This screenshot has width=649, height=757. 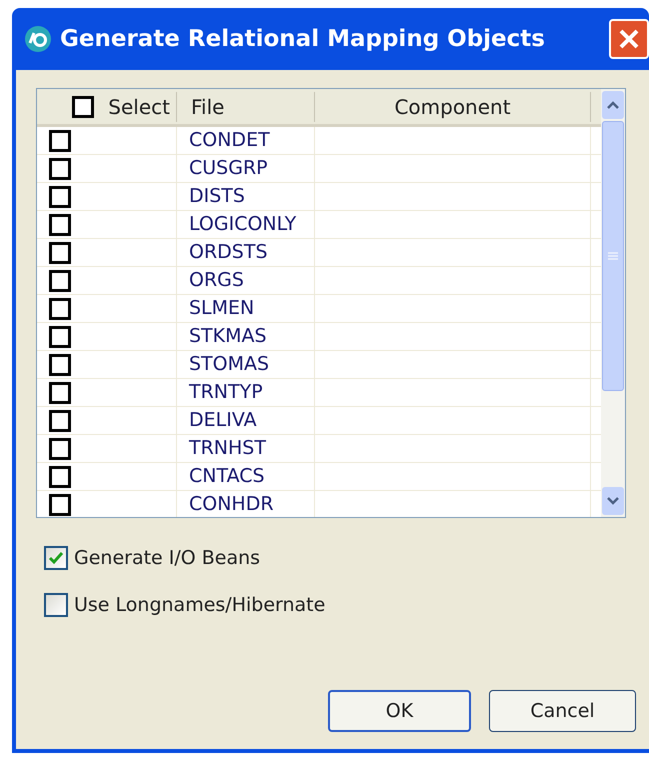 I want to click on app-logo-icon, so click(x=38, y=39).